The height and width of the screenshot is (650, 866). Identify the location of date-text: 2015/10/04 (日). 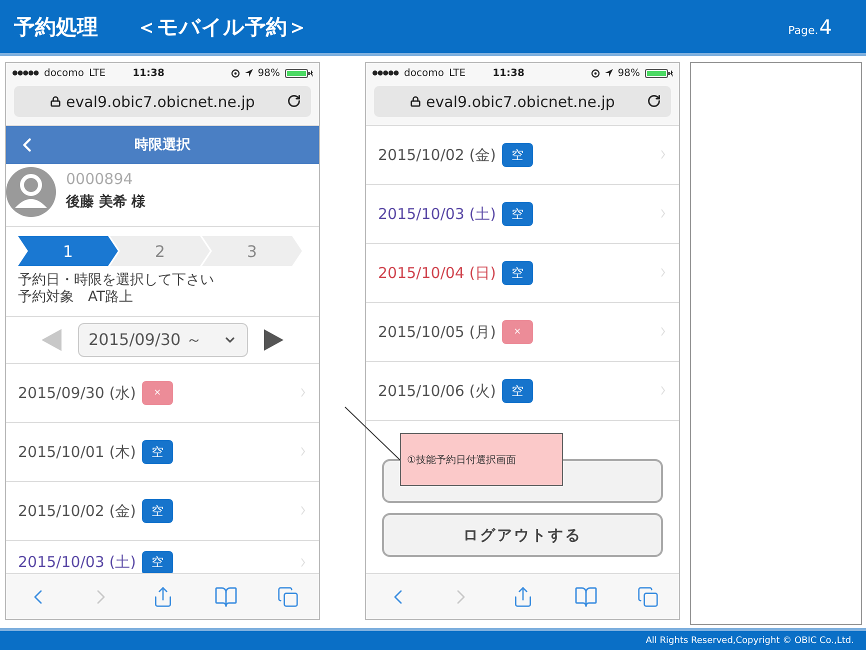
(437, 273).